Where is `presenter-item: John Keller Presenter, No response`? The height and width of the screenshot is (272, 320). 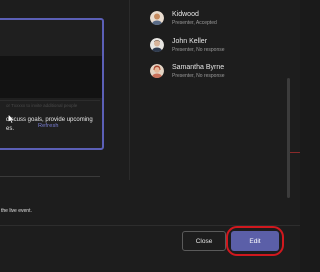
presenter-item: John Keller Presenter, No response is located at coordinates (210, 50).